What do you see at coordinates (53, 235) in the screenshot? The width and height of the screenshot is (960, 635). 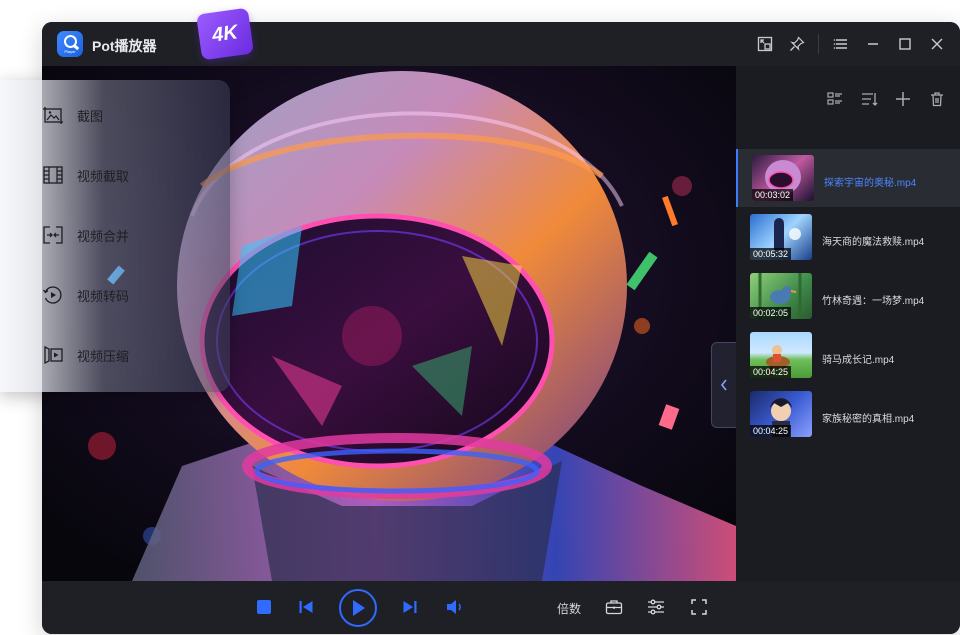 I see `merge-icon` at bounding box center [53, 235].